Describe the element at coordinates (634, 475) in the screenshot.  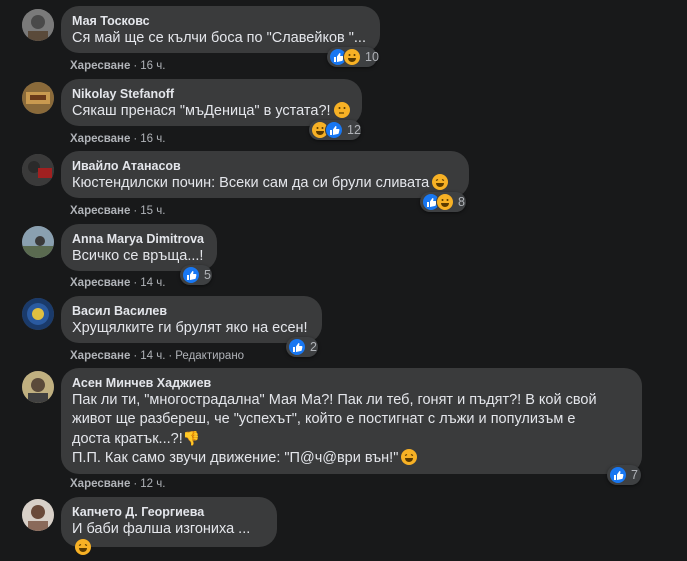
I see `reaction-count: 7` at that location.